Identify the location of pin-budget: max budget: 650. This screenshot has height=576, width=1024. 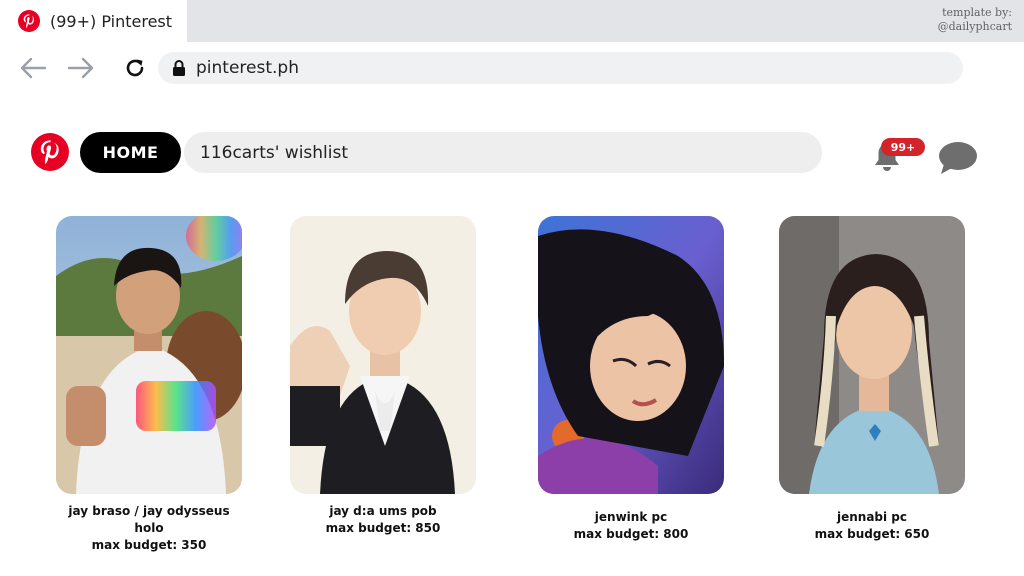
(872, 534).